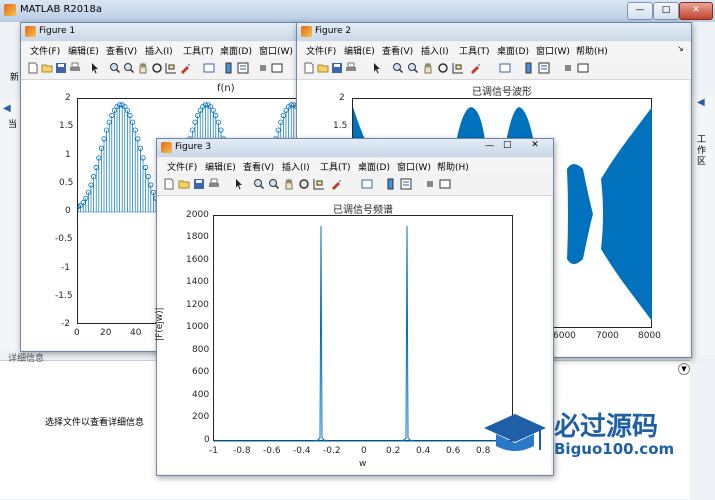  Describe the element at coordinates (502, 92) in the screenshot. I see `figure-2-plot-title: 已调信号波形` at that location.